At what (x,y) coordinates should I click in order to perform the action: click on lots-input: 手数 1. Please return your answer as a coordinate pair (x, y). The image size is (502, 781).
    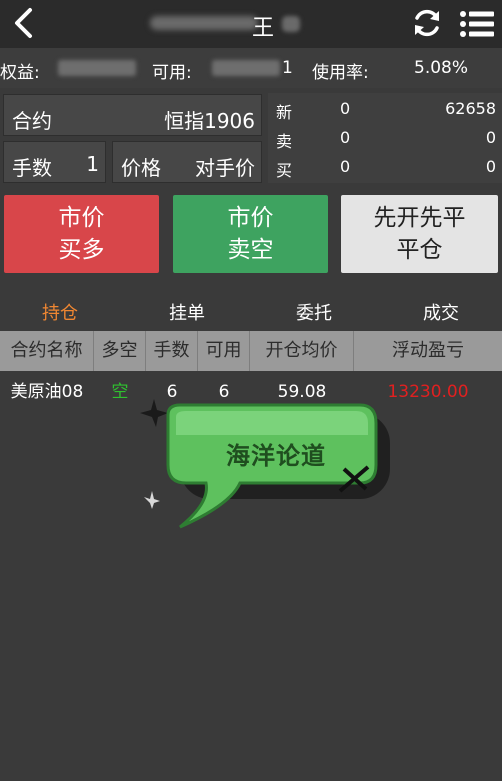
    Looking at the image, I should click on (54, 162).